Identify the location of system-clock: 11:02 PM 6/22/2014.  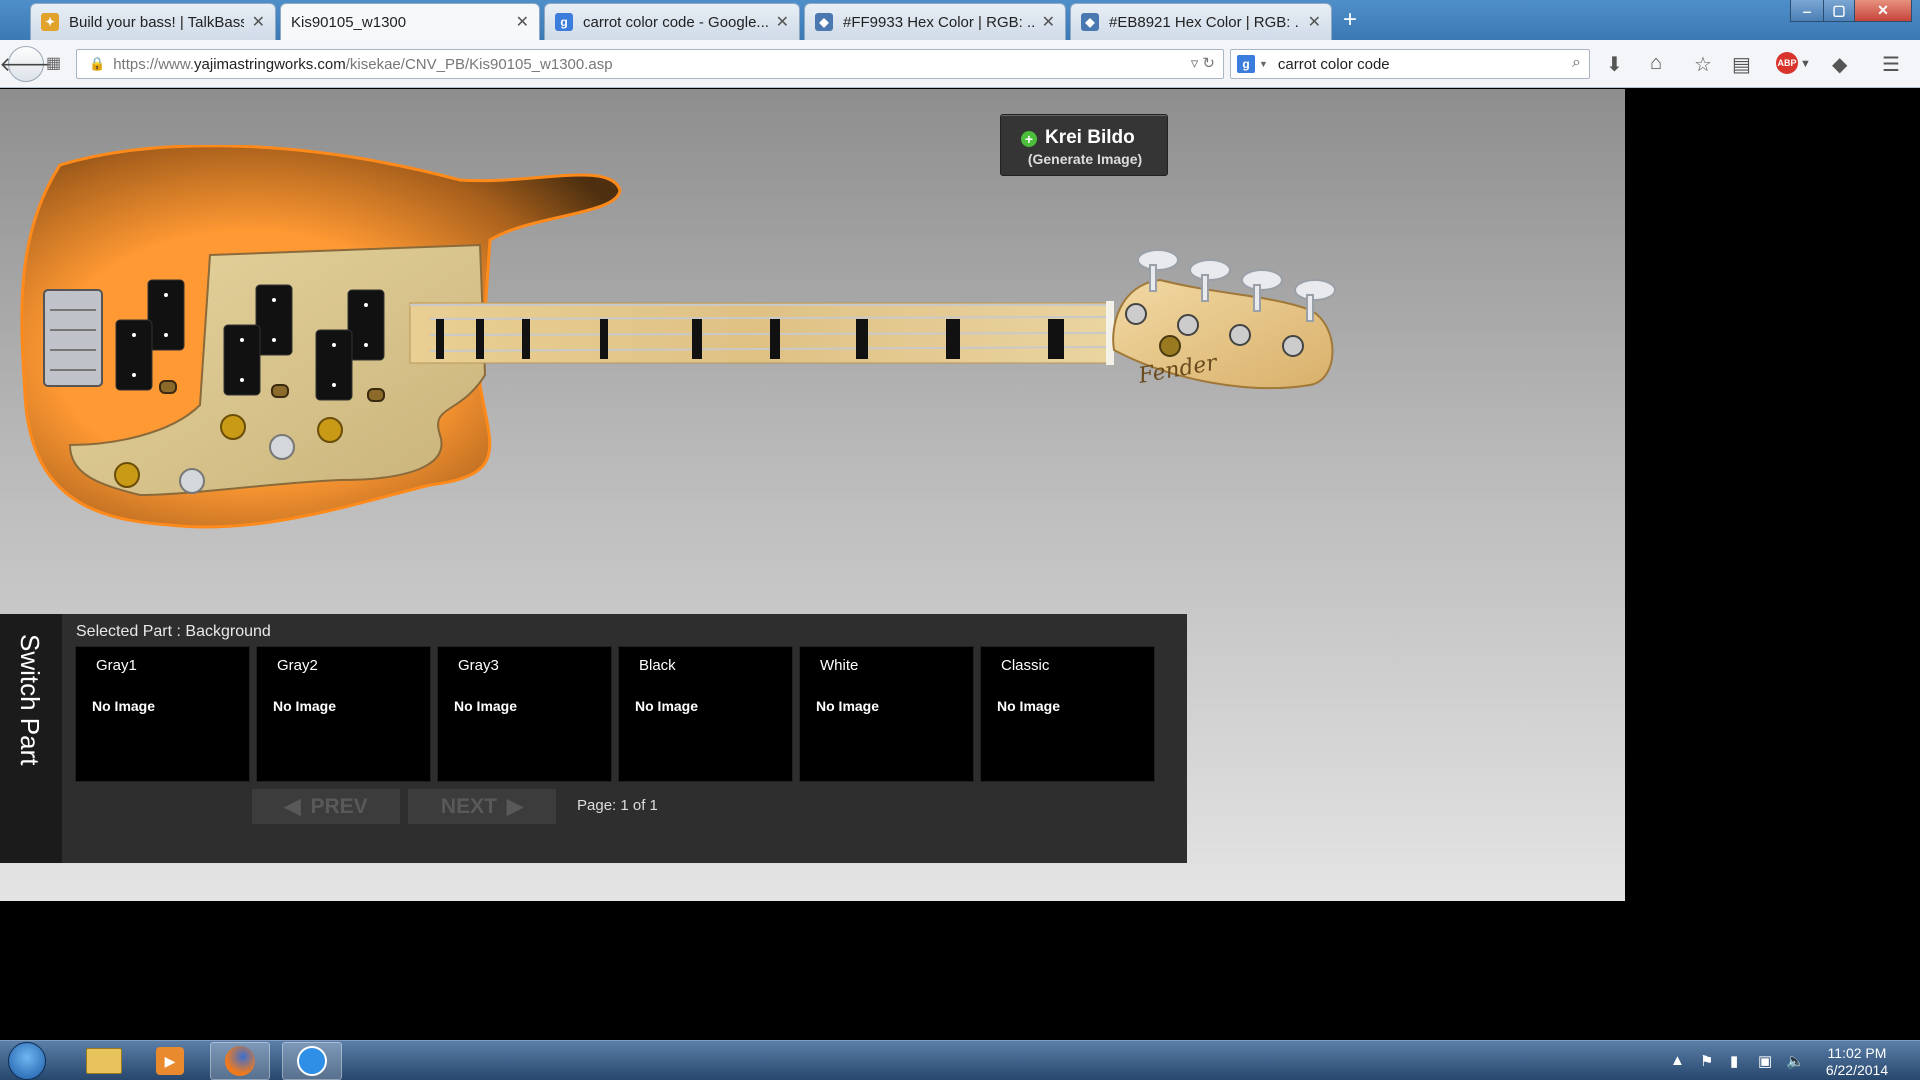
(1857, 1062).